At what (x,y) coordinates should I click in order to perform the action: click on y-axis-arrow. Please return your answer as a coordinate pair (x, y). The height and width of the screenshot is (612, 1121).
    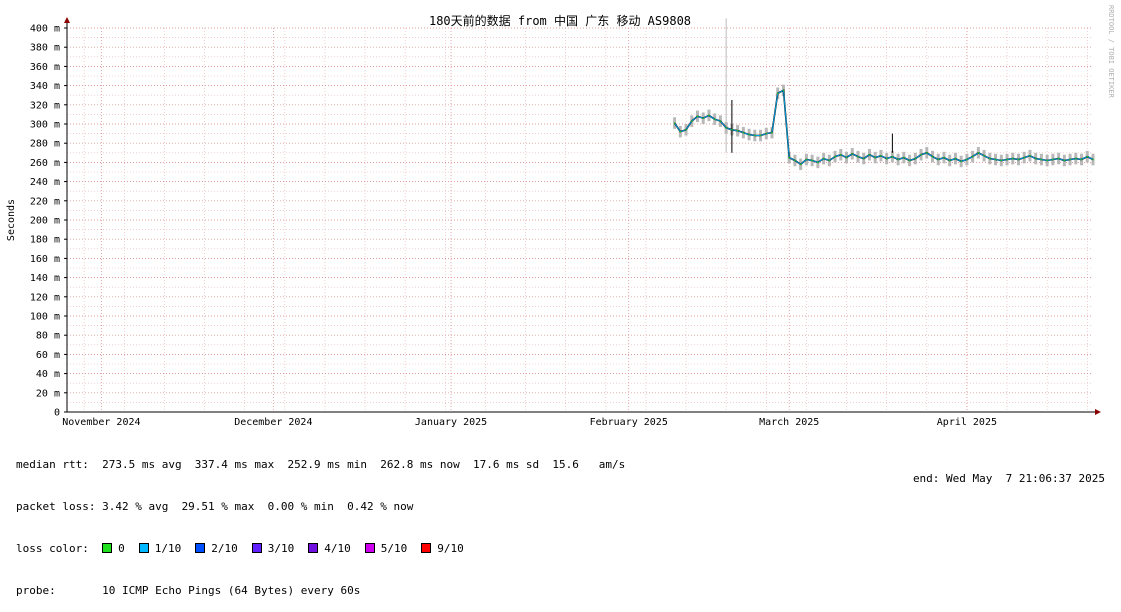
    Looking at the image, I should click on (67, 20).